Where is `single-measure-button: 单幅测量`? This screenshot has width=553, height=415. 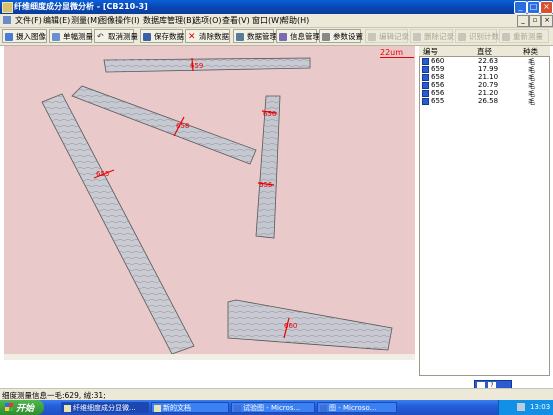
single-measure-button: 单幅测量 is located at coordinates (71, 36).